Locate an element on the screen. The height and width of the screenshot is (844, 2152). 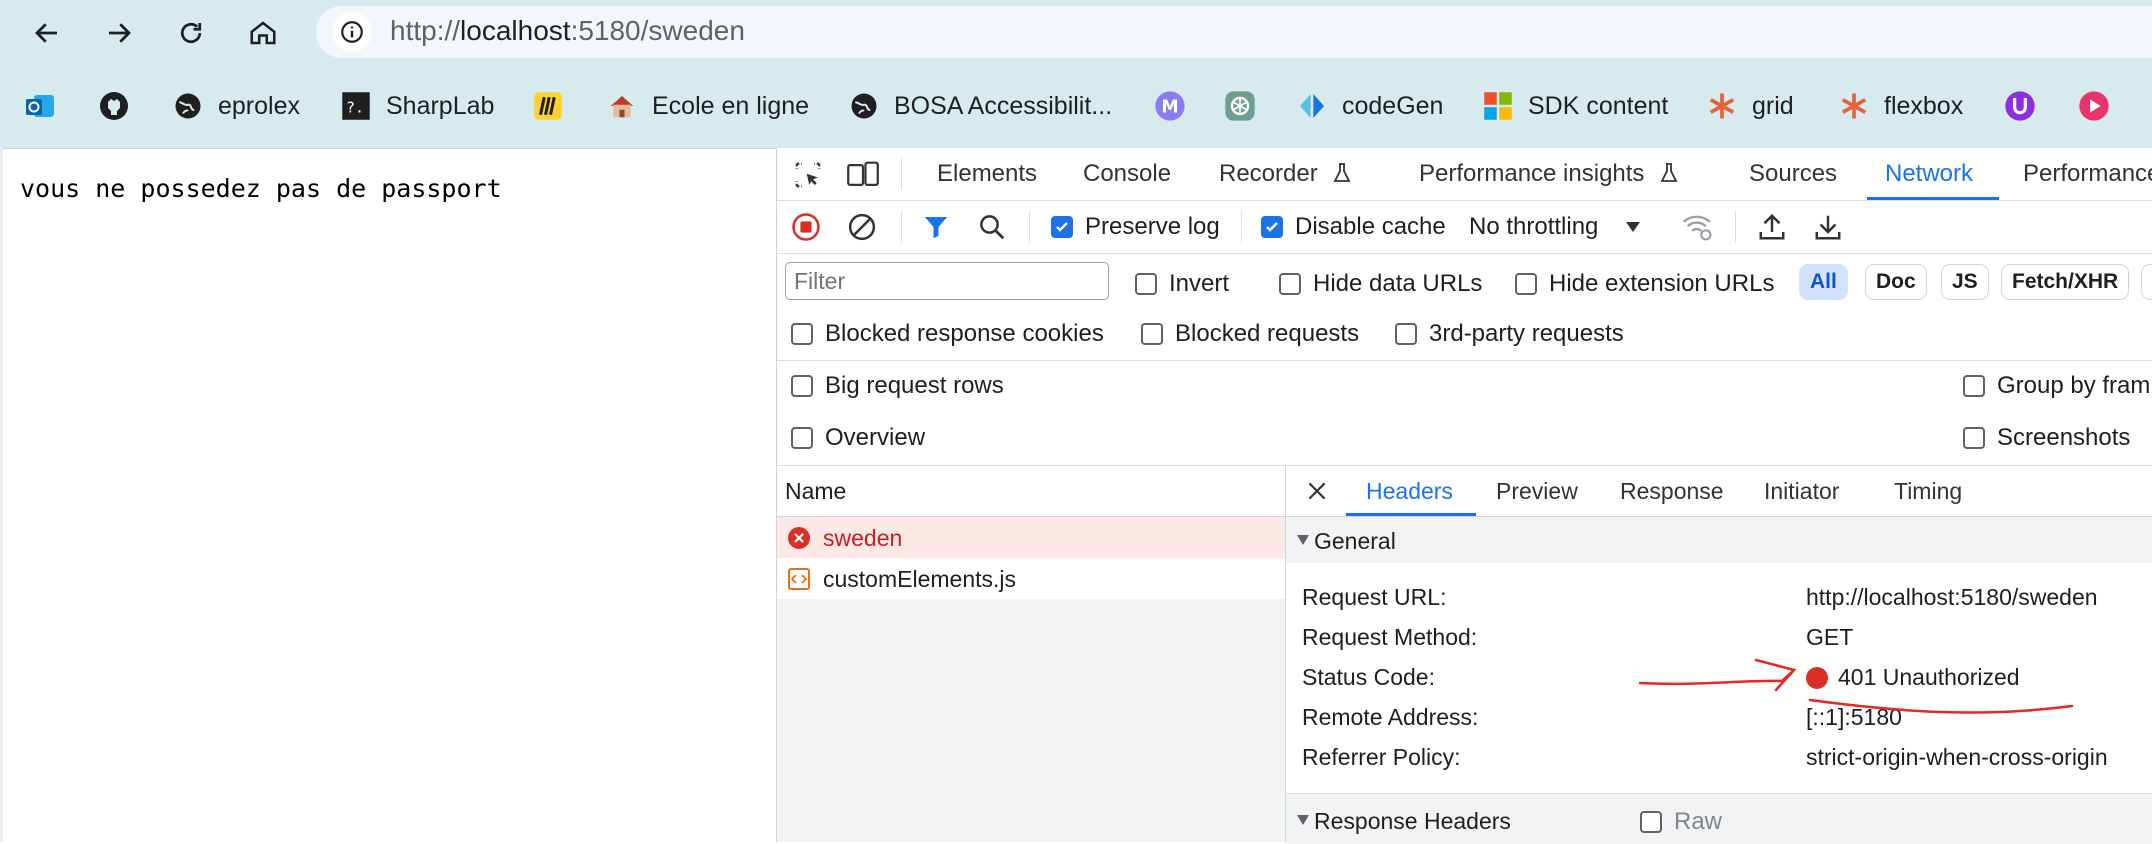
tab-network: Network is located at coordinates (1929, 174).